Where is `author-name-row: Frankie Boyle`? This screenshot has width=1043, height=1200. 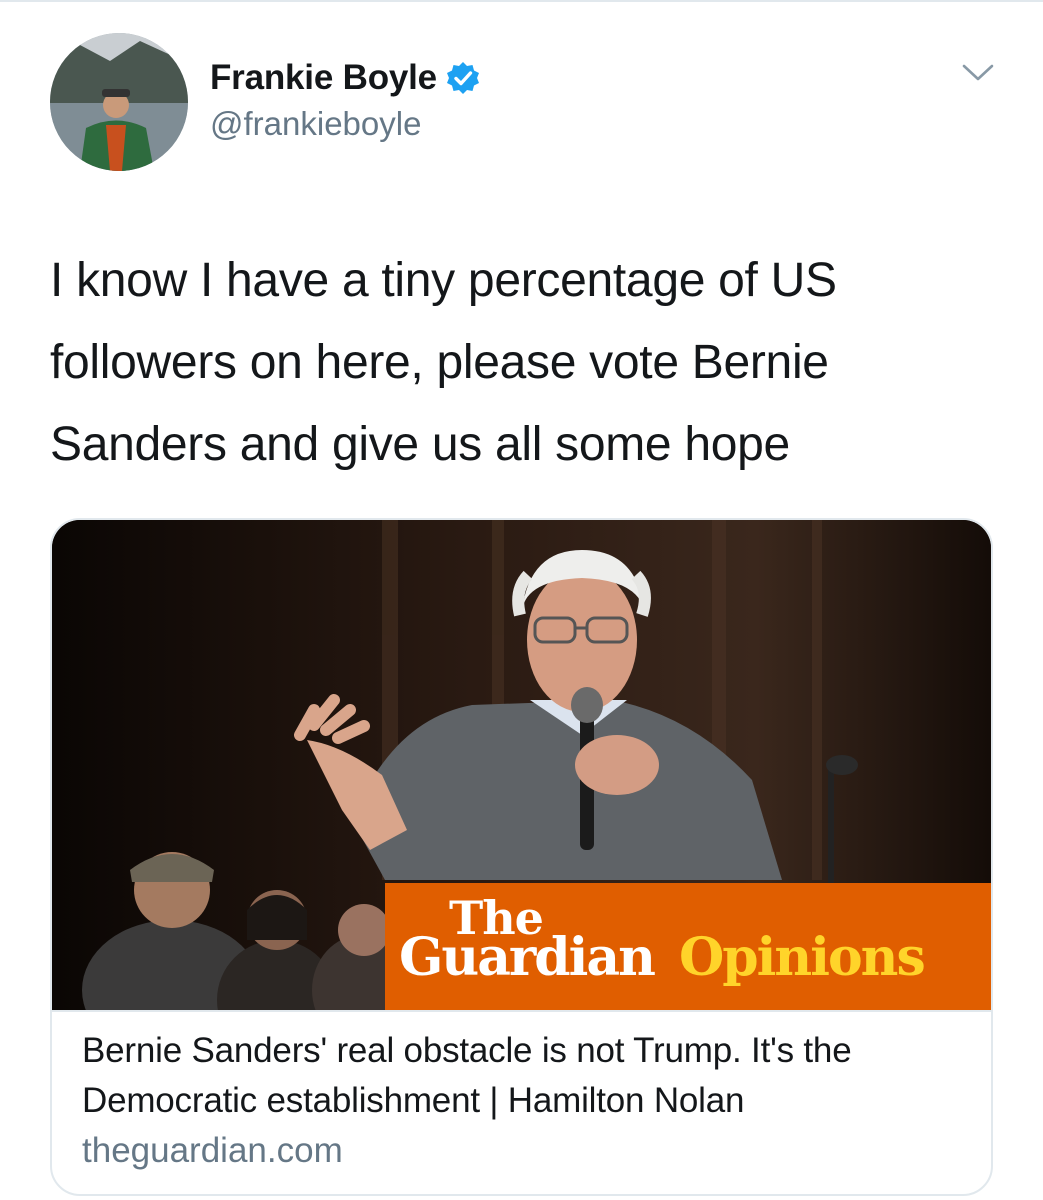 author-name-row: Frankie Boyle is located at coordinates (345, 78).